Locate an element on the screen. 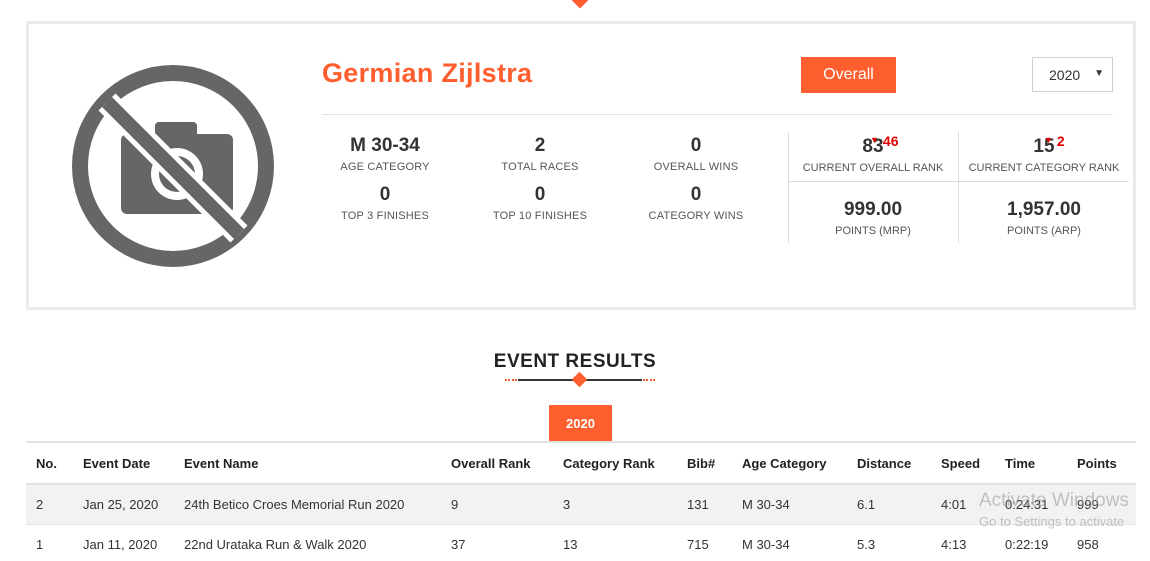 The width and height of the screenshot is (1150, 561). cell-no: 1 is located at coordinates (49, 542).